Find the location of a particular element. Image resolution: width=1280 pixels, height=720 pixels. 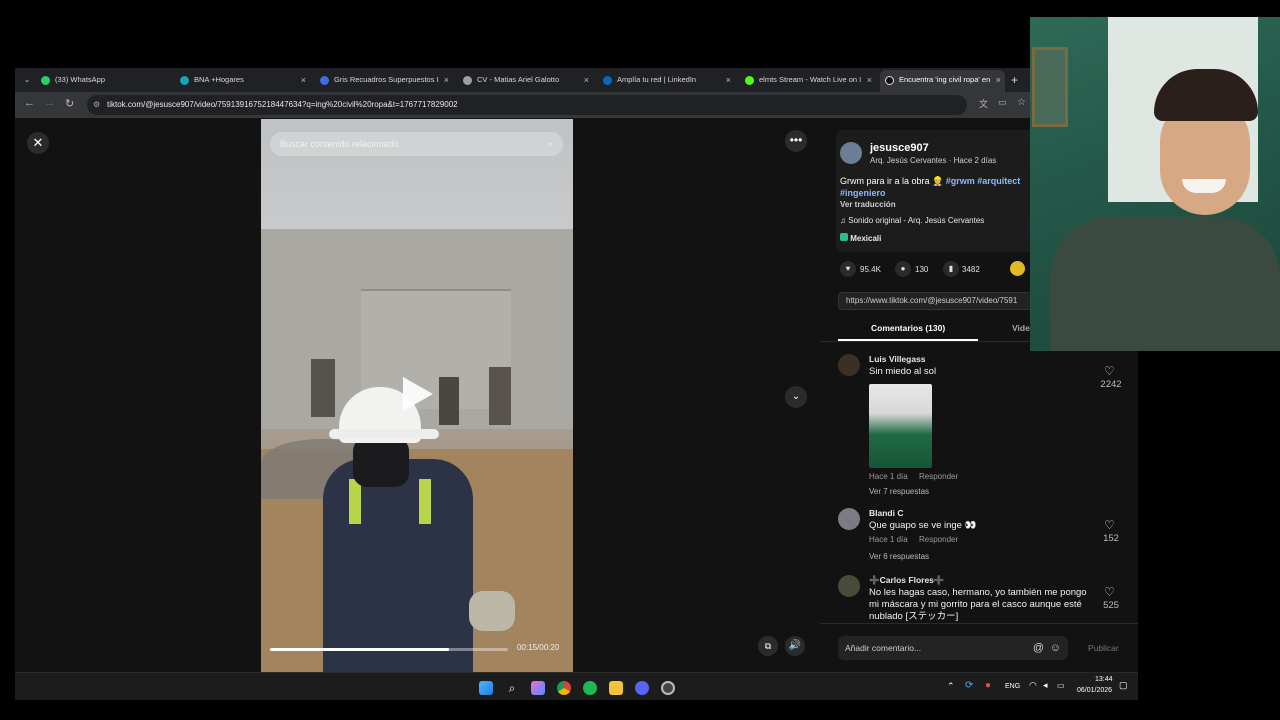

tab-comments: Comentarios (130) is located at coordinates (908, 328).